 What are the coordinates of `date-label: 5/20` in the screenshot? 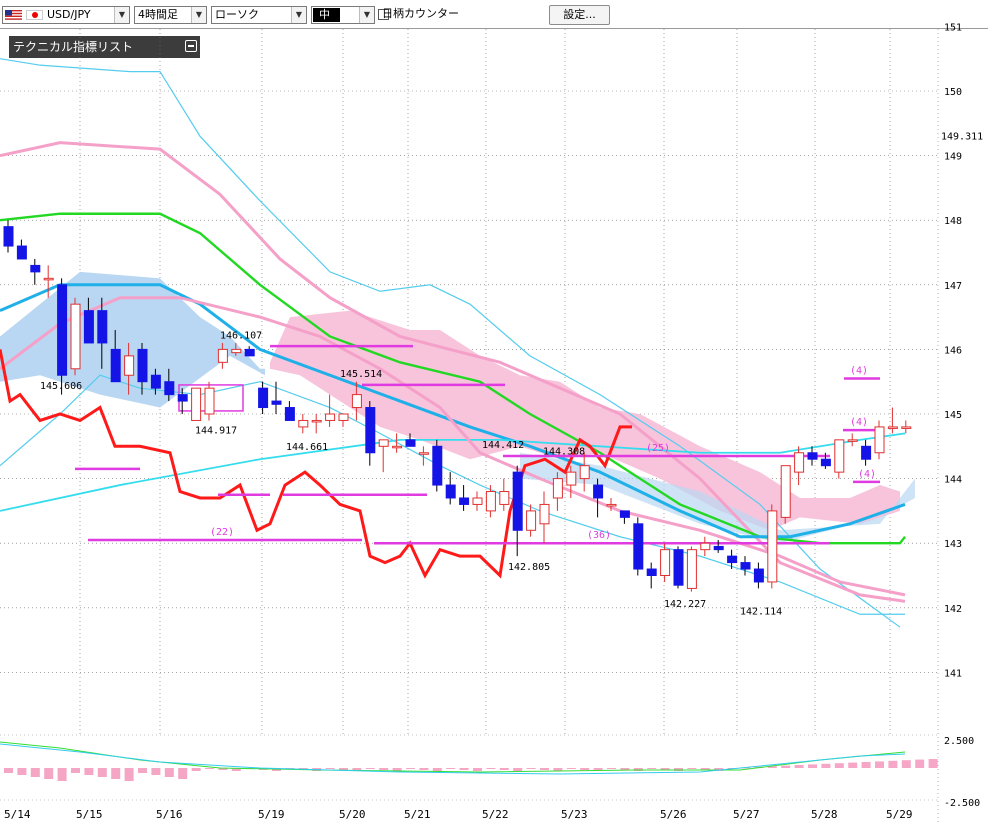 It's located at (352, 814).